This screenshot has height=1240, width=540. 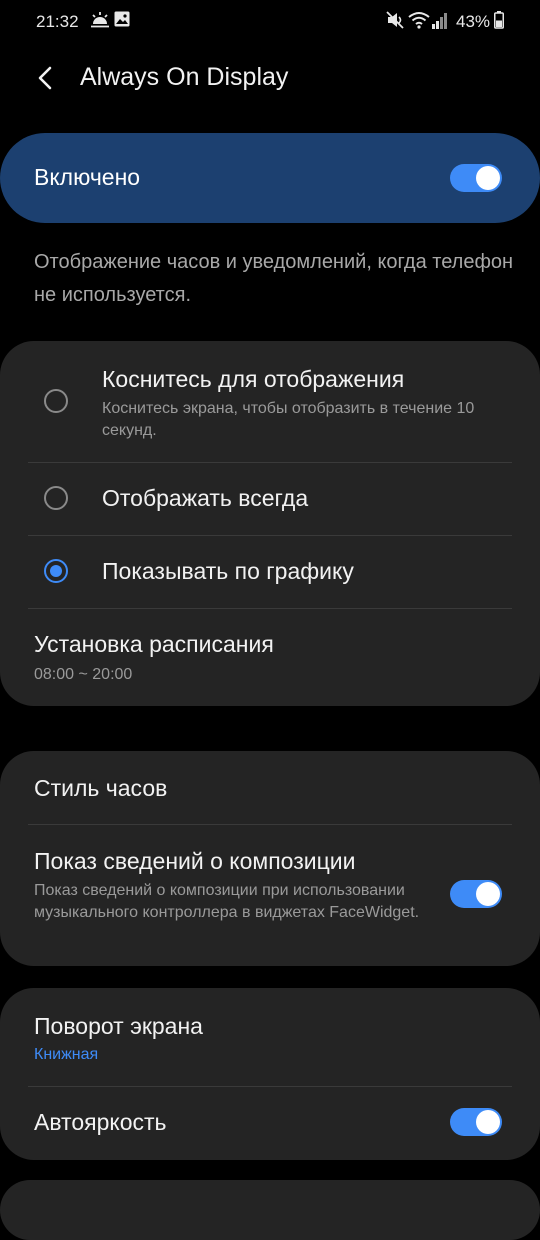 What do you see at coordinates (270, 178) in the screenshot?
I see `master-switch-card: Включено` at bounding box center [270, 178].